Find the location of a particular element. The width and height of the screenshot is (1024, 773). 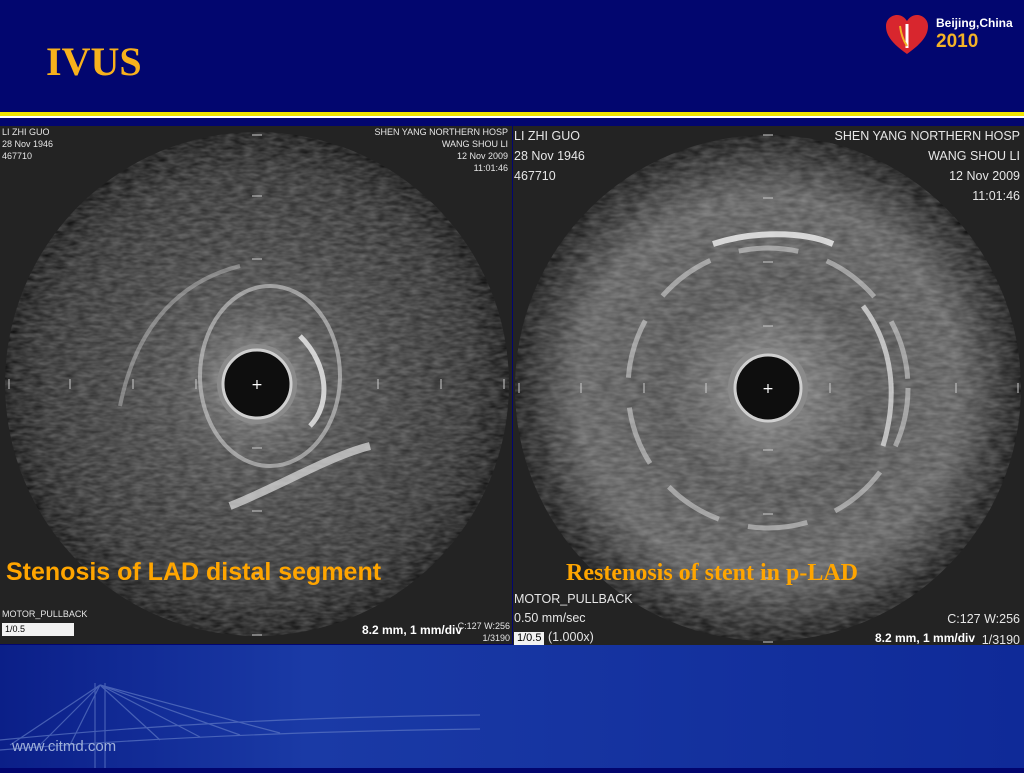

right-mode: MOTOR_PULLBACK is located at coordinates (573, 599).